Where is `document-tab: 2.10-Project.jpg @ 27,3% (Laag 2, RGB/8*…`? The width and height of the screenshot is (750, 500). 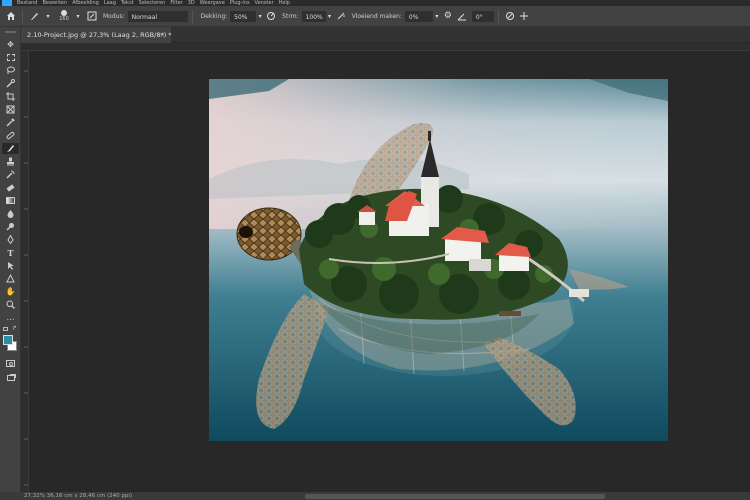 document-tab: 2.10-Project.jpg @ 27,3% (Laag 2, RGB/8*… is located at coordinates (96, 35).